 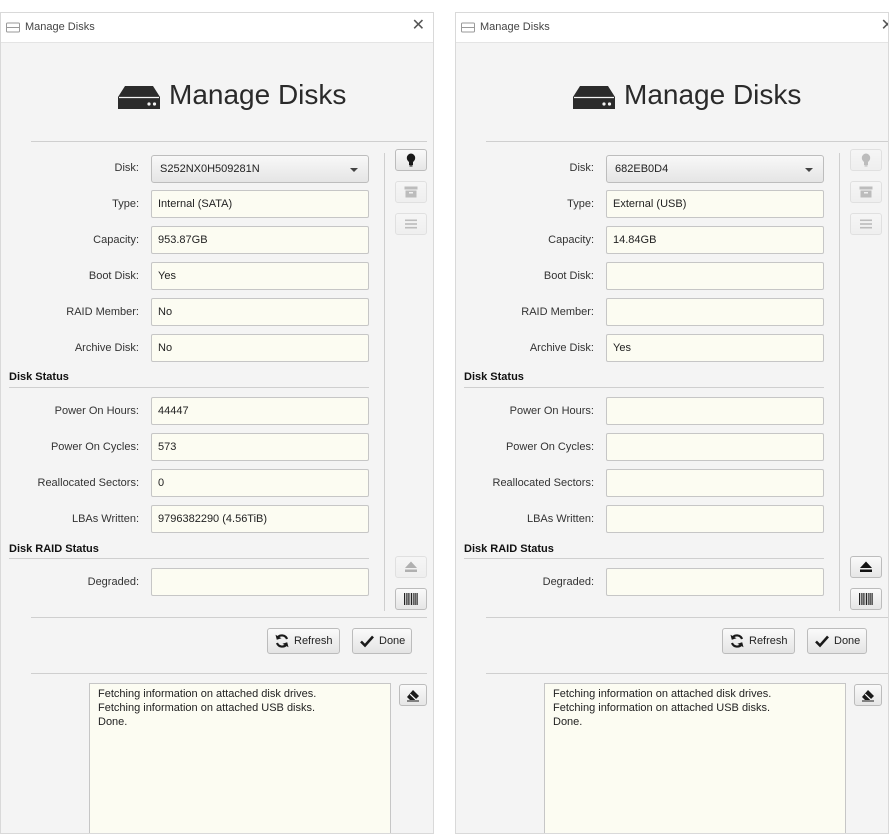 I want to click on power-on-hours-field, so click(x=715, y=411).